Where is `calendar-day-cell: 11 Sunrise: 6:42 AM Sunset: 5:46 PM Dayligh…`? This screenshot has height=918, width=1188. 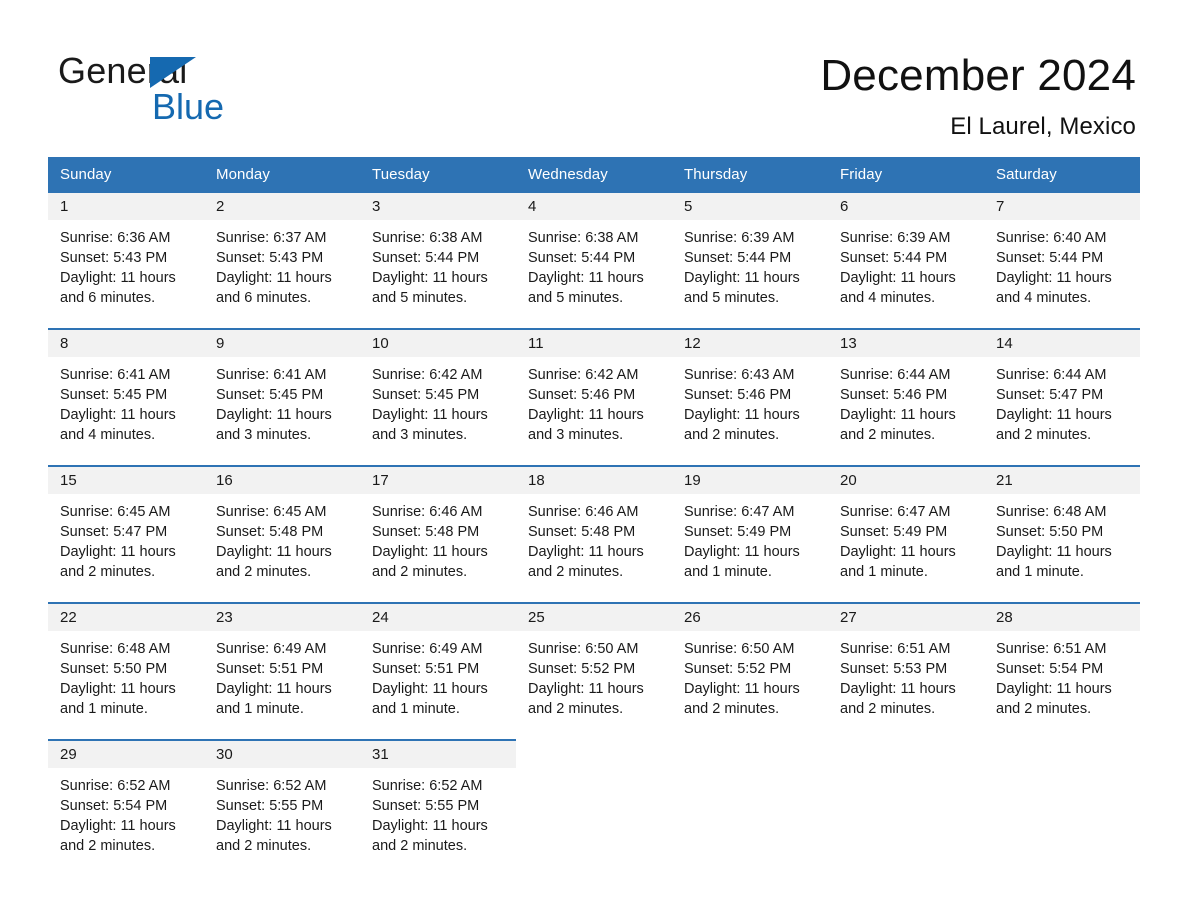
calendar-day-cell: 11 Sunrise: 6:42 AM Sunset: 5:46 PM Dayligh… is located at coordinates (594, 397).